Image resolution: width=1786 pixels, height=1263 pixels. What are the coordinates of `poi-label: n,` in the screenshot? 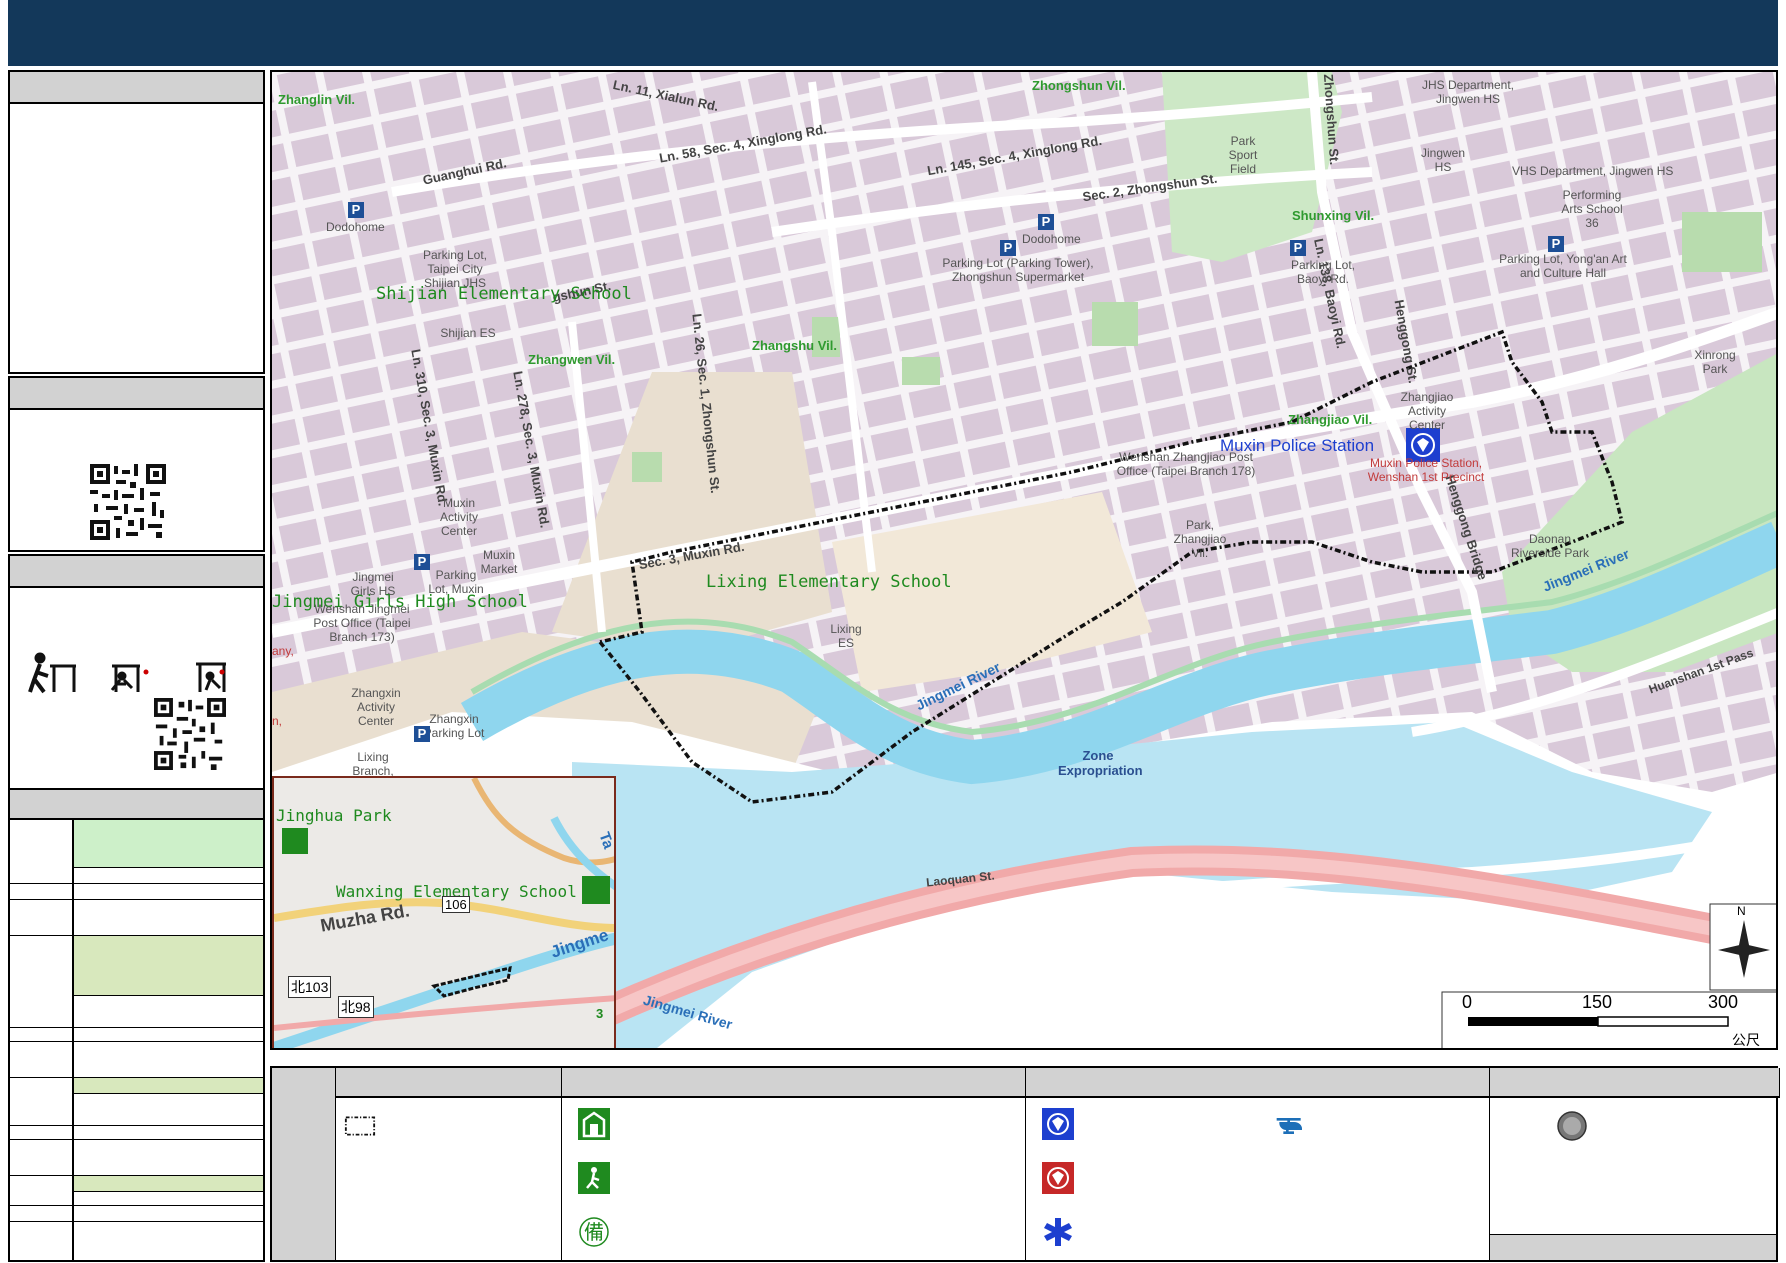 It's located at (277, 721).